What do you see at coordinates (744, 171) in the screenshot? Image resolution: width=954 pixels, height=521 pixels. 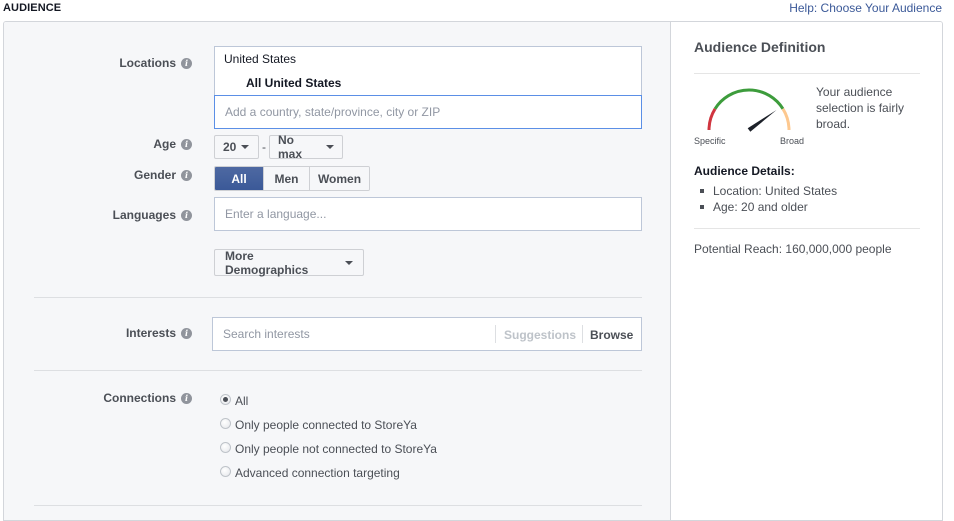 I see `audience-details-title: Audience Details:` at bounding box center [744, 171].